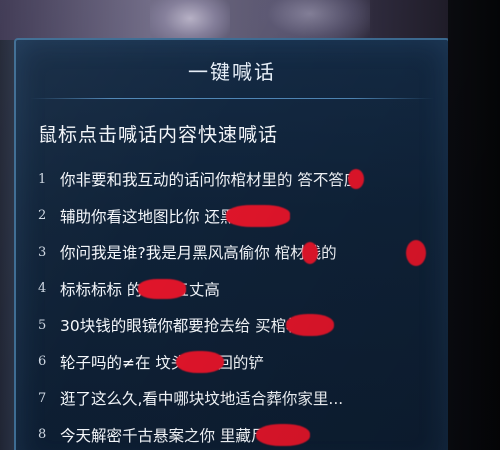  What do you see at coordinates (42, 362) in the screenshot?
I see `message-number: 6` at bounding box center [42, 362].